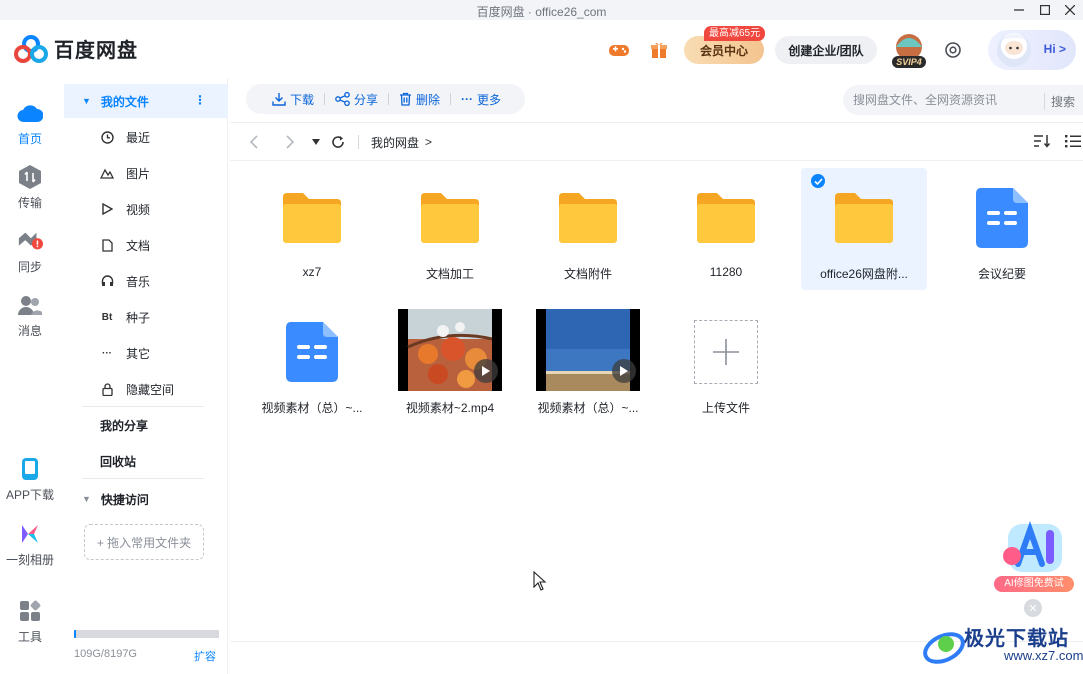 The image size is (1083, 674). Describe the element at coordinates (953, 50) in the screenshot. I see `settings-icon` at that location.